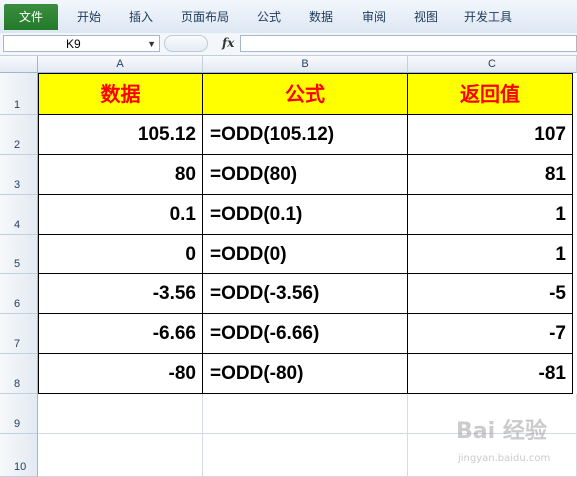 The width and height of the screenshot is (577, 477). Describe the element at coordinates (305, 215) in the screenshot. I see `cell-b4: =ODD(0.1)` at that location.